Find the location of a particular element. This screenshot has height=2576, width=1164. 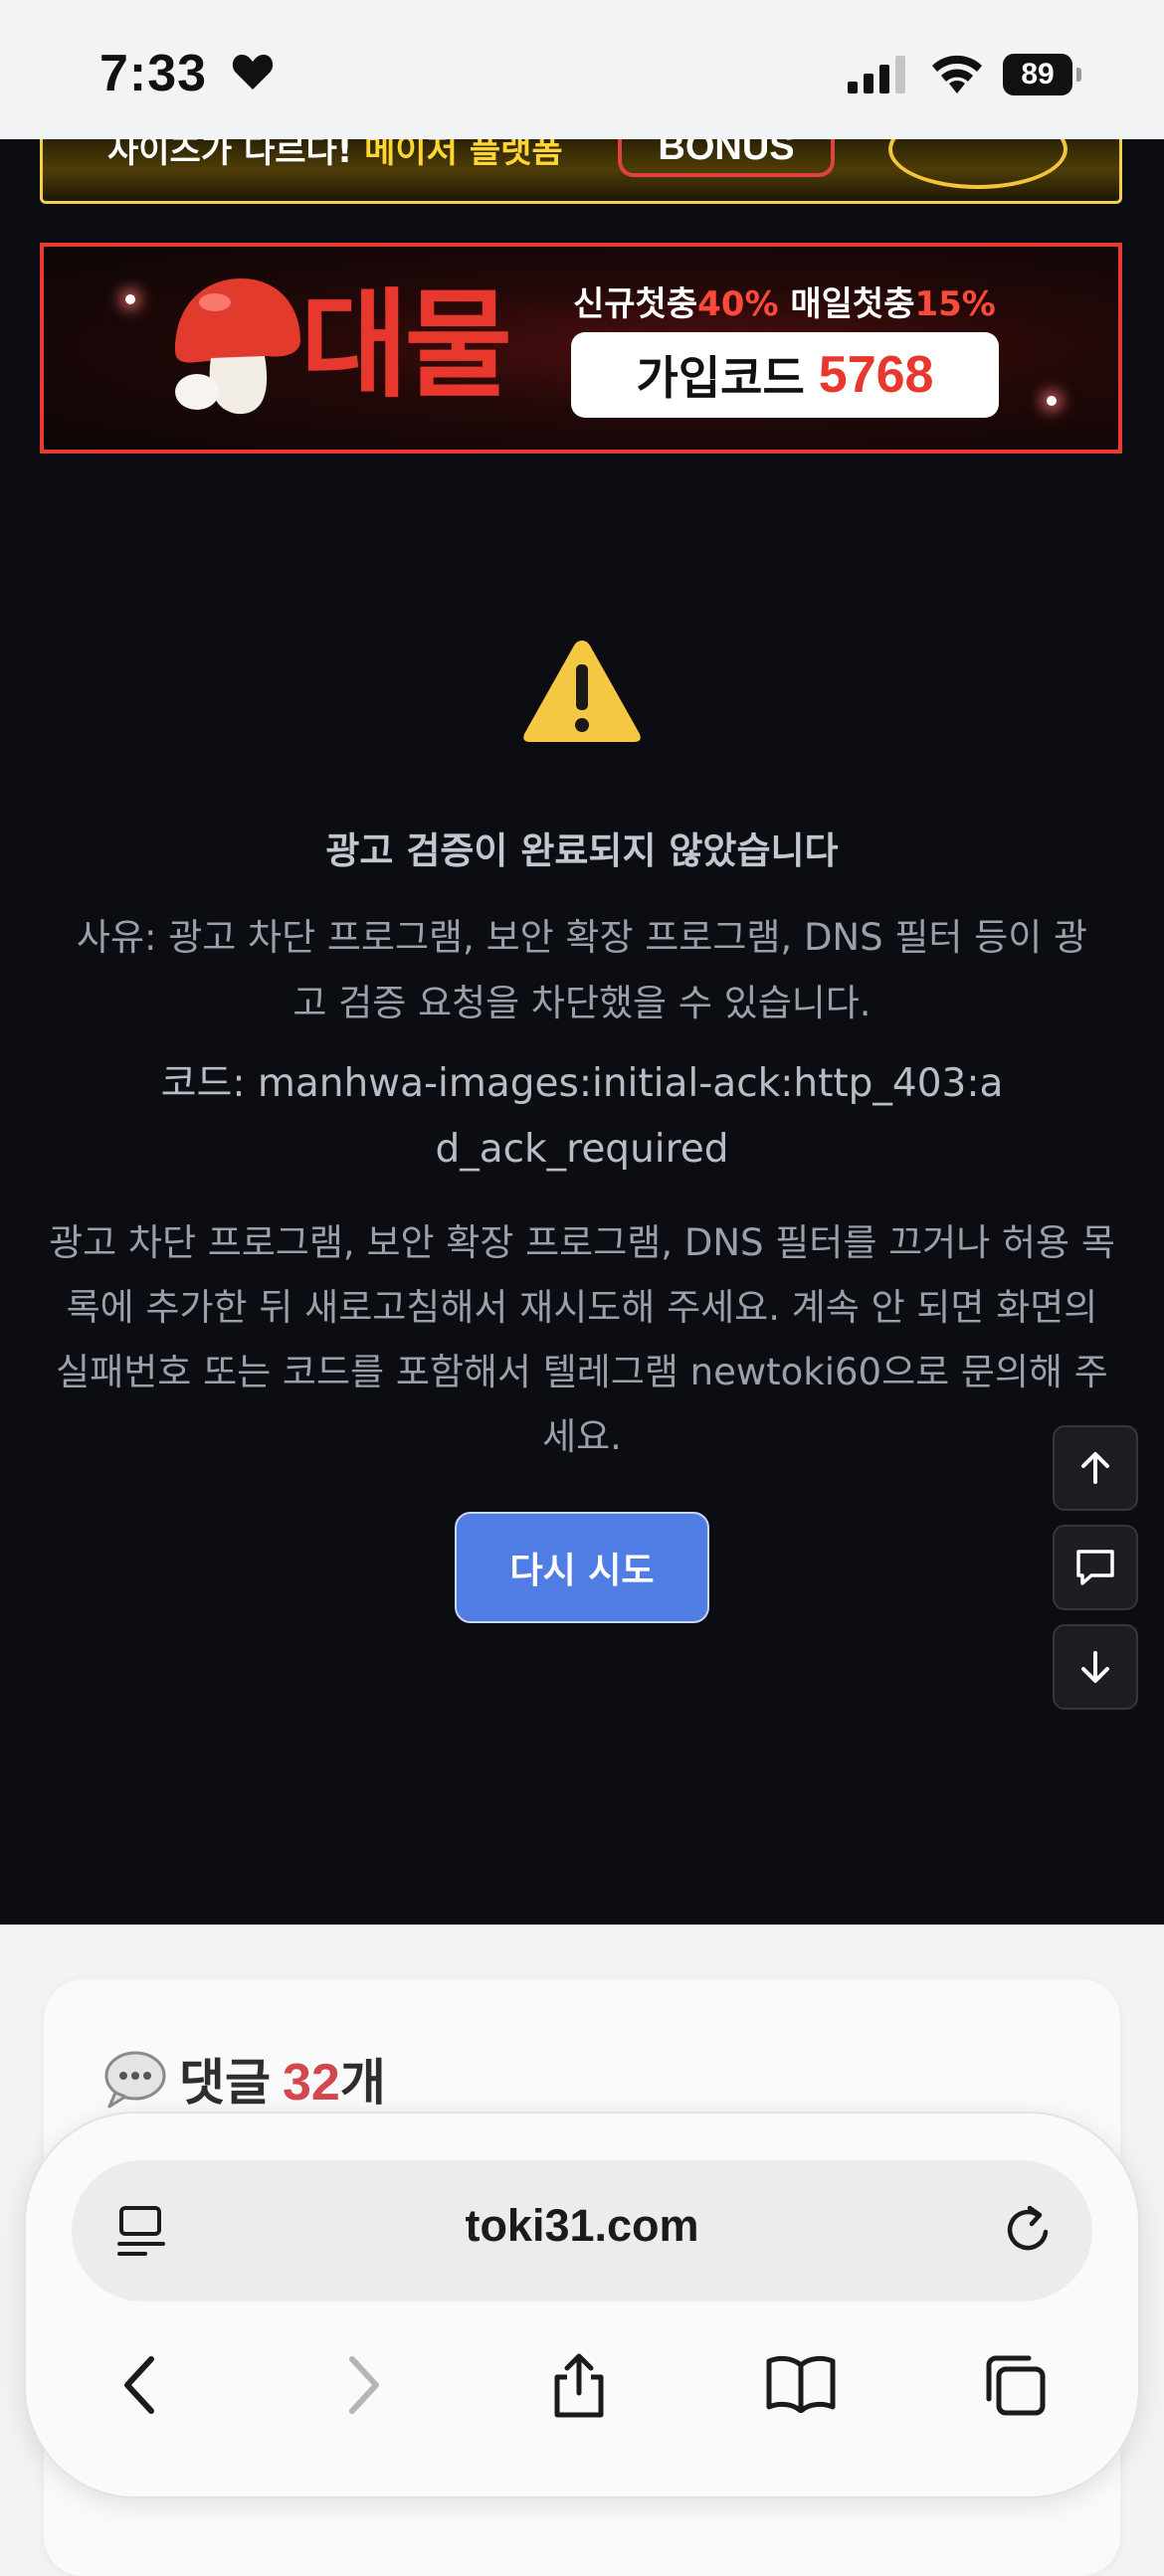

status-time: 7:33 is located at coordinates (153, 73).